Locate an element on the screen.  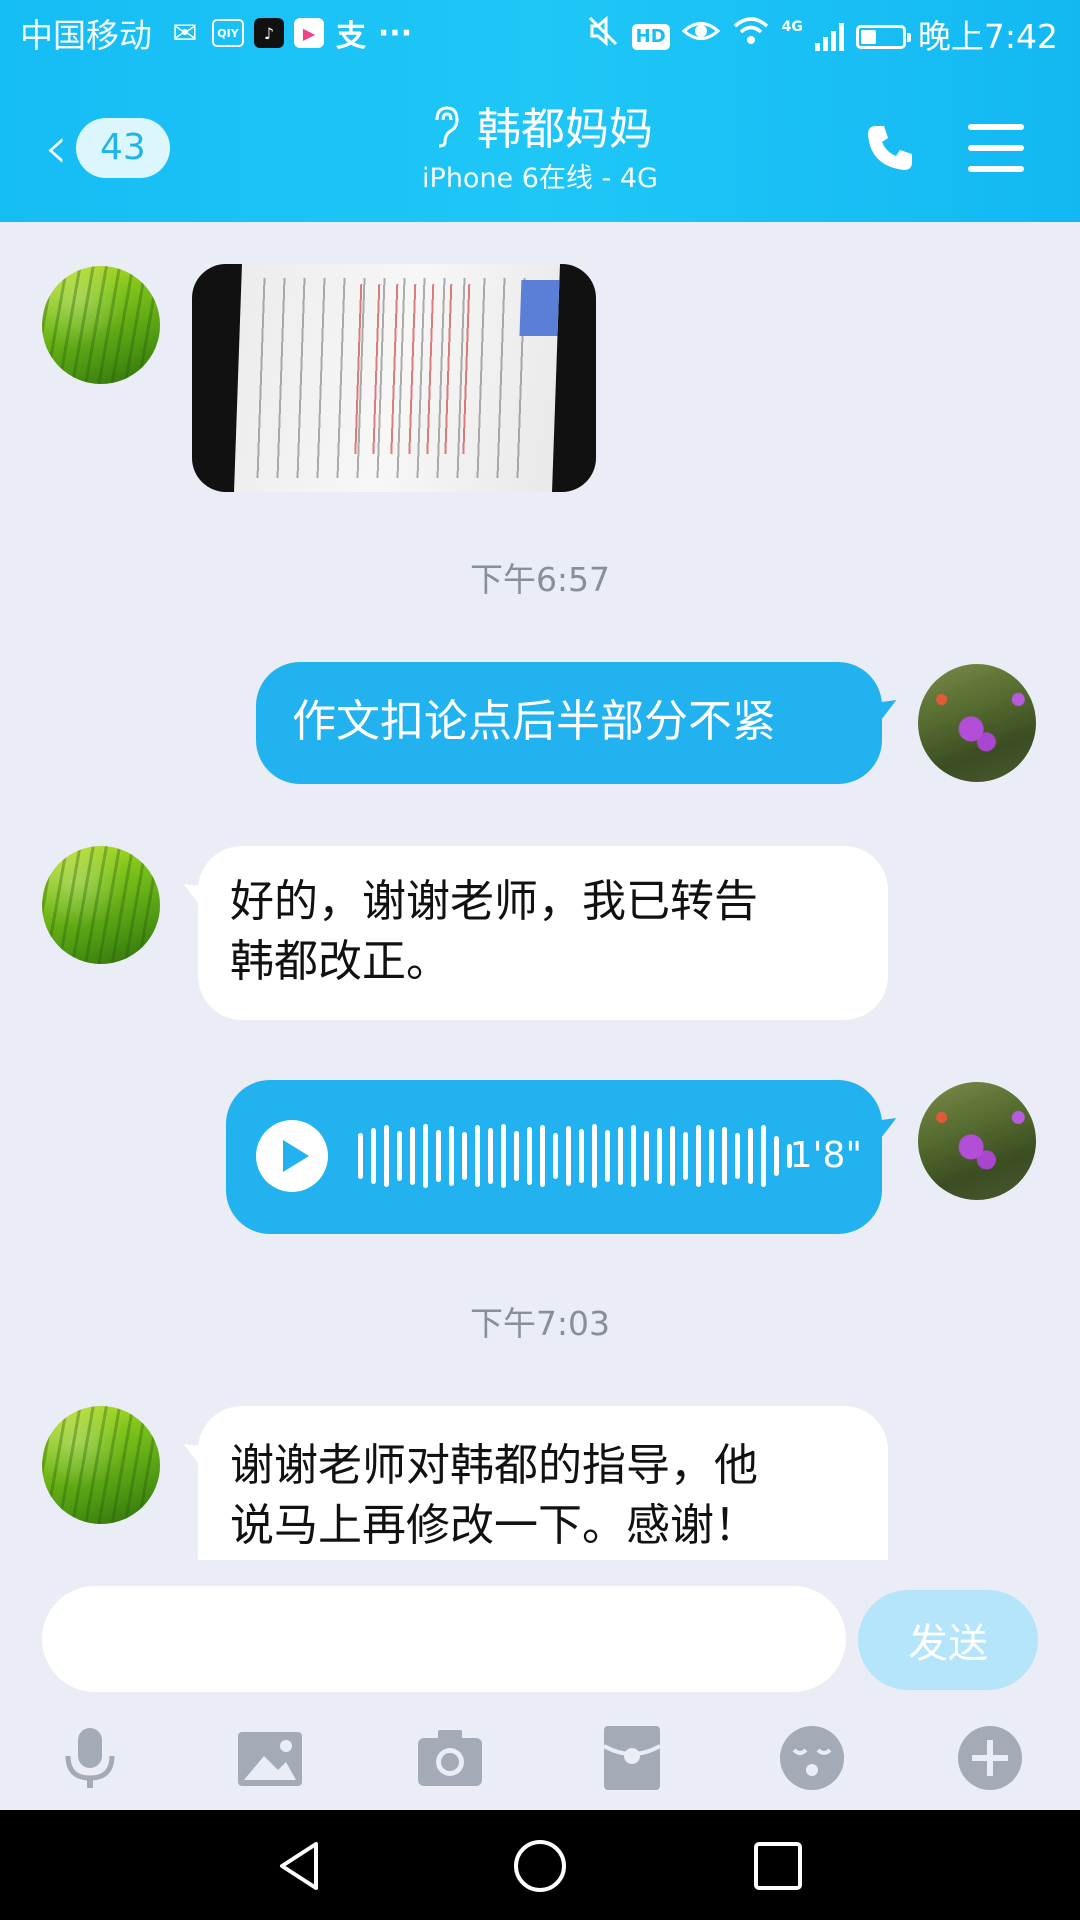
image-message is located at coordinates (394, 378).